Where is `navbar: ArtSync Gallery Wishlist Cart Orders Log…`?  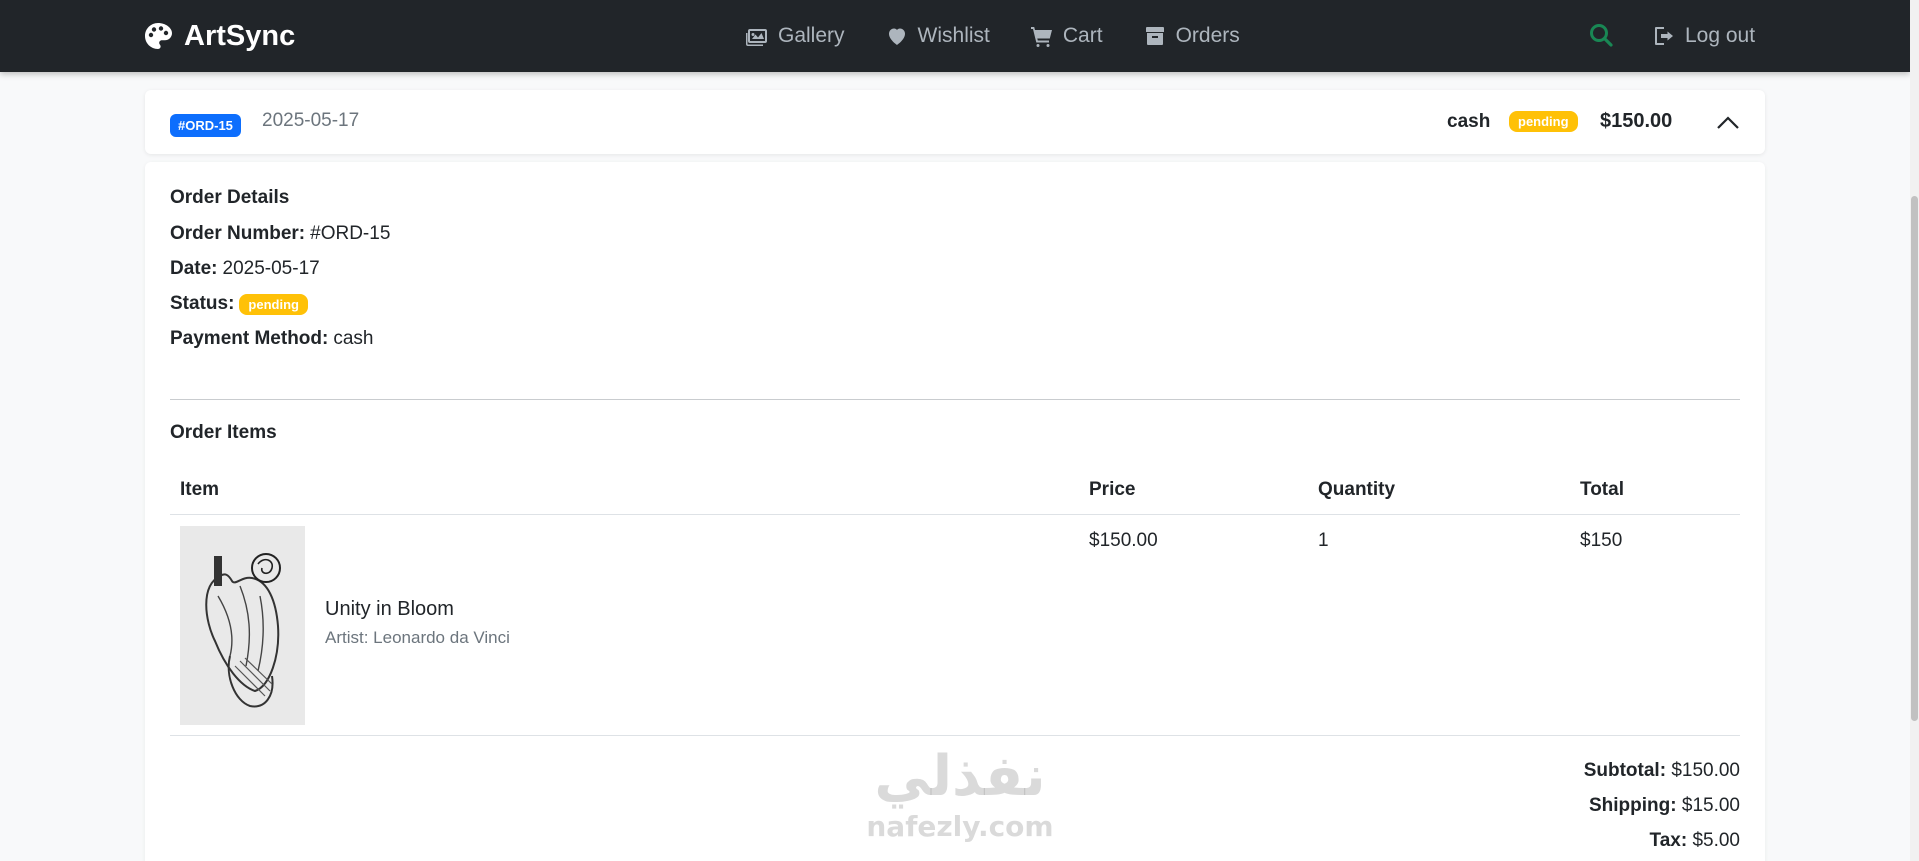
navbar: ArtSync Gallery Wishlist Cart Orders Log… is located at coordinates (955, 36).